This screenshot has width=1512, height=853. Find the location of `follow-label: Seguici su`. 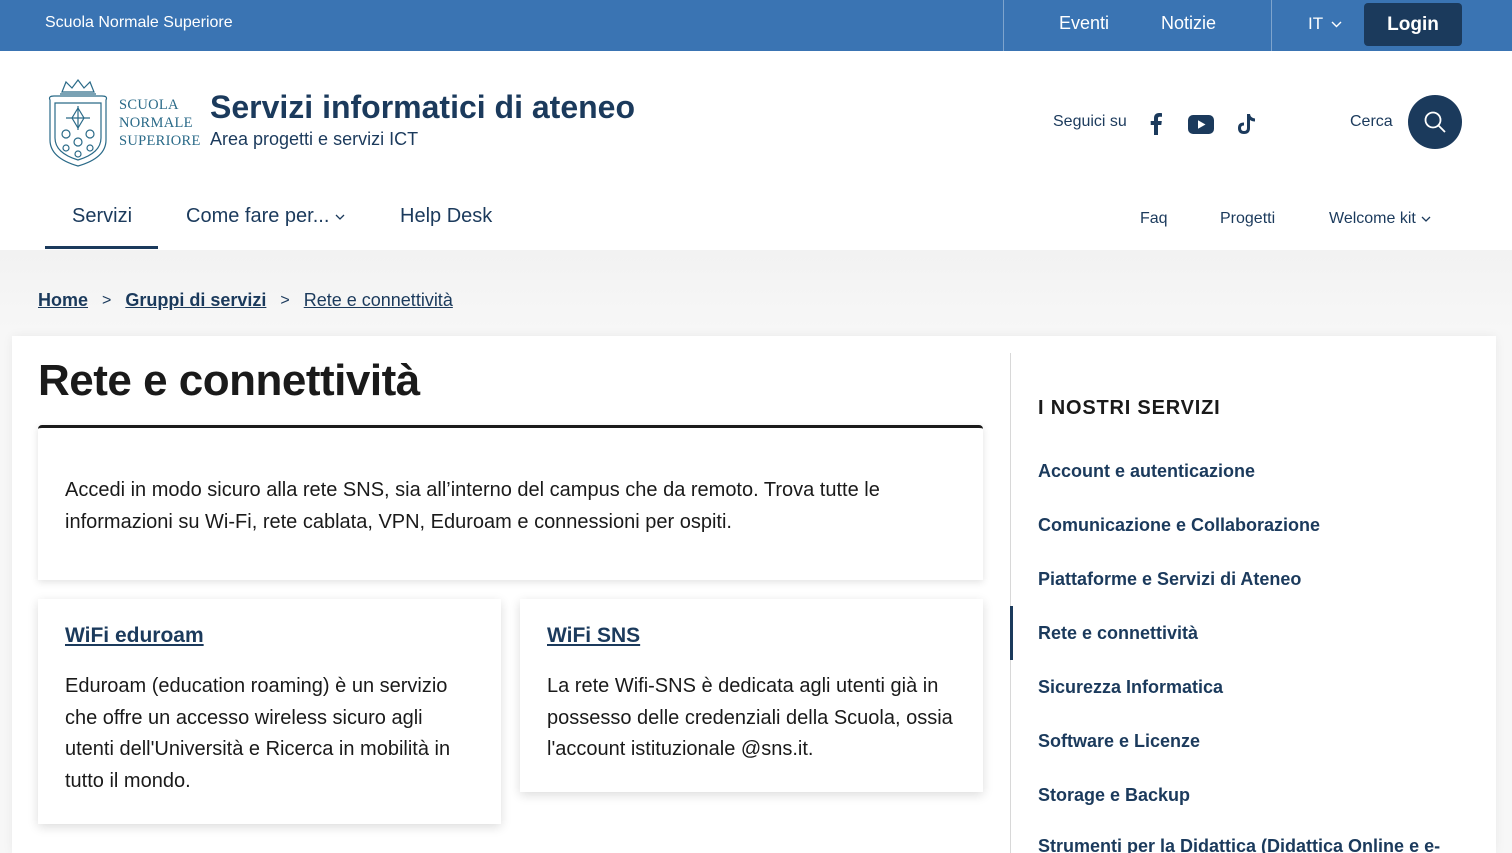

follow-label: Seguici su is located at coordinates (1090, 121).